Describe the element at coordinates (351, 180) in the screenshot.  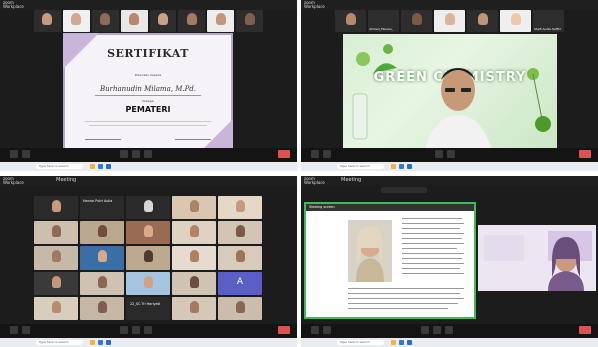
I see `window-title: Meeting` at that location.